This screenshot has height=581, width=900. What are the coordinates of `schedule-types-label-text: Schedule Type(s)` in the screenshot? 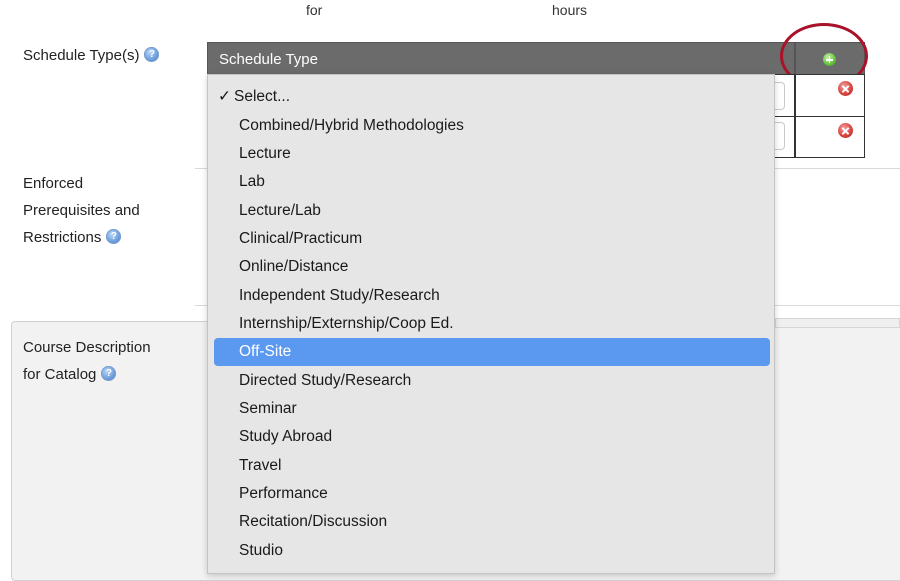 It's located at (81, 55).